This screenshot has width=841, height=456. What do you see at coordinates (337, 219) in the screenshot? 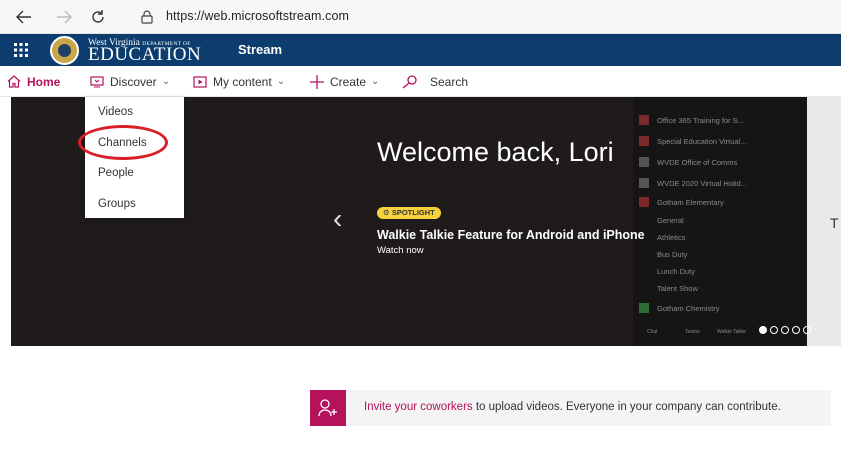
I see `chevron-left-icon: ‹` at bounding box center [337, 219].